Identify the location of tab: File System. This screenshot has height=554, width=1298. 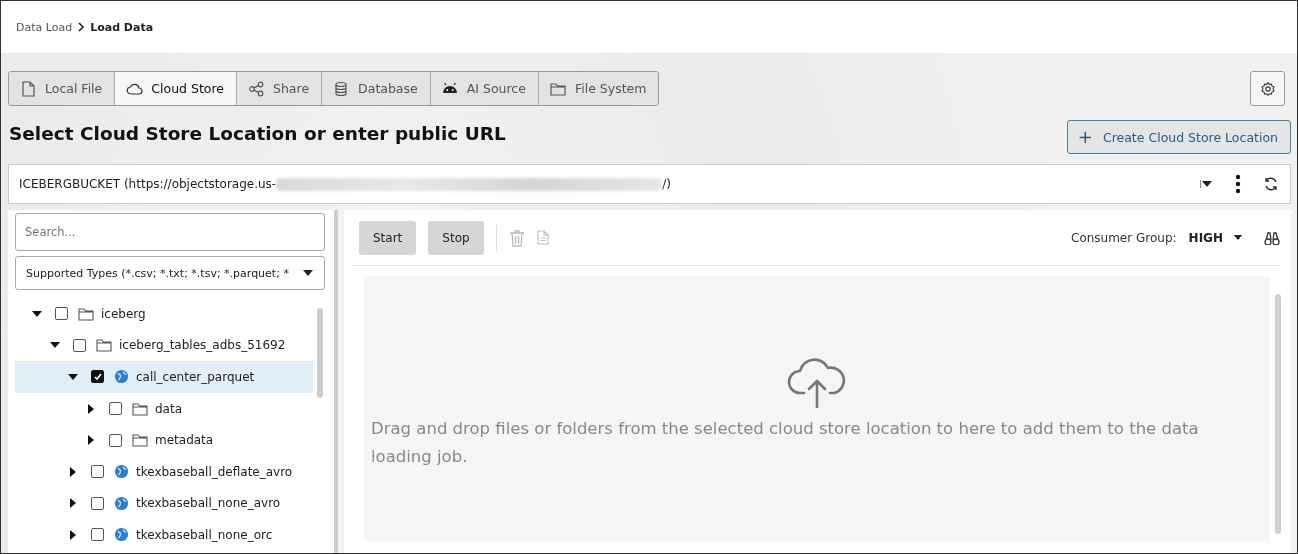
(598, 88).